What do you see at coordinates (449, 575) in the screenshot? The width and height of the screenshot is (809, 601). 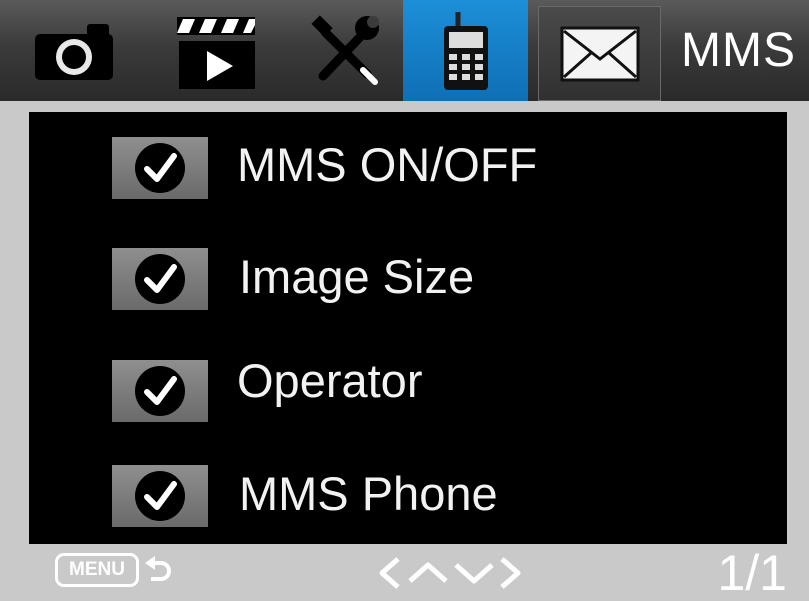 I see `navigation-arrows` at bounding box center [449, 575].